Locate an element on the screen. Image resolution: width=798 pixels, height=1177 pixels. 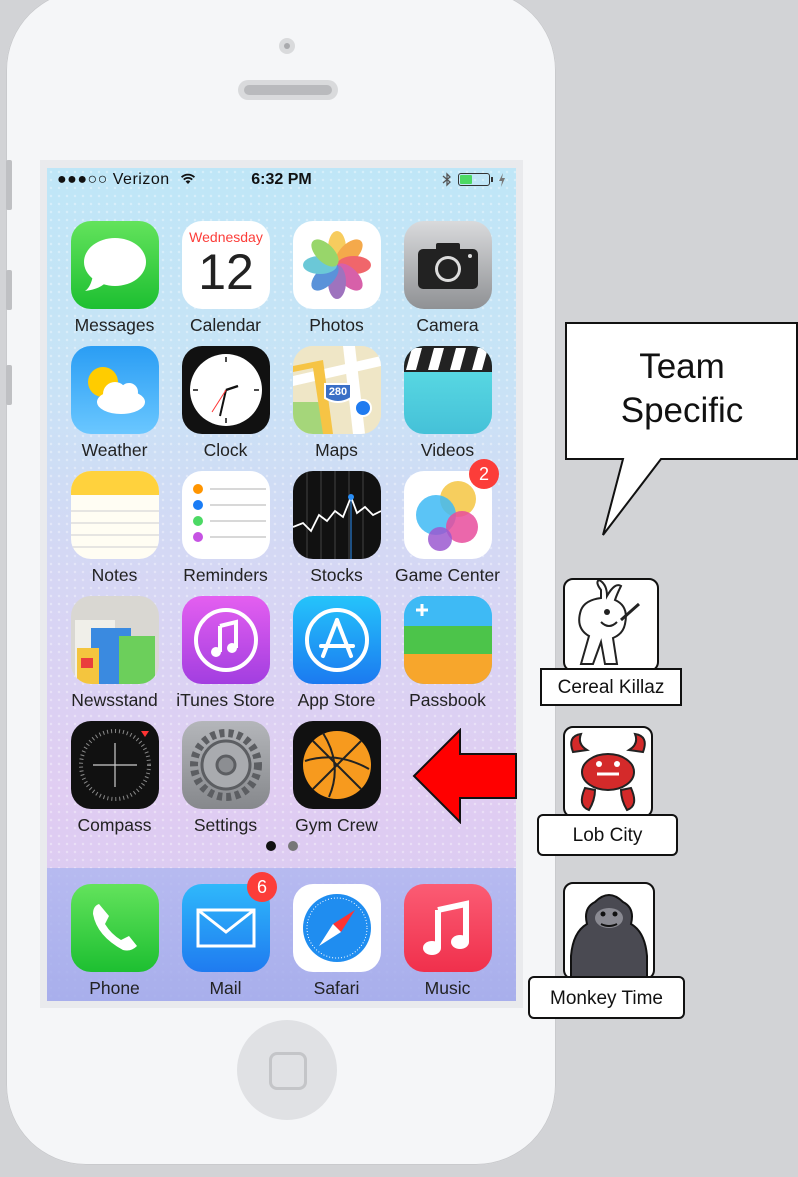
app-gym-crew: Gym Crew is located at coordinates (336, 781).